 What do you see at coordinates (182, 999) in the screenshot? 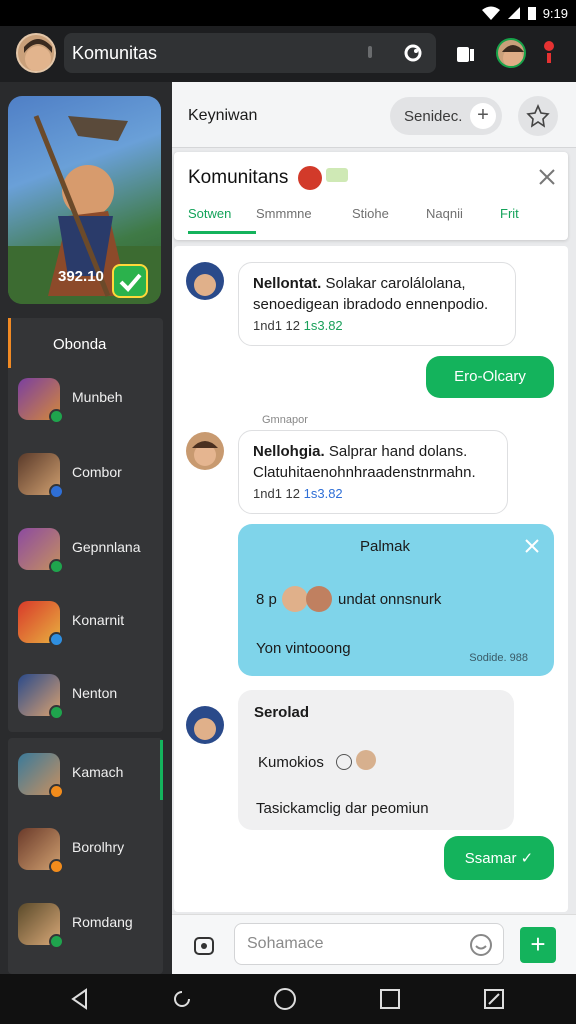
I see `rotate-icon` at bounding box center [182, 999].